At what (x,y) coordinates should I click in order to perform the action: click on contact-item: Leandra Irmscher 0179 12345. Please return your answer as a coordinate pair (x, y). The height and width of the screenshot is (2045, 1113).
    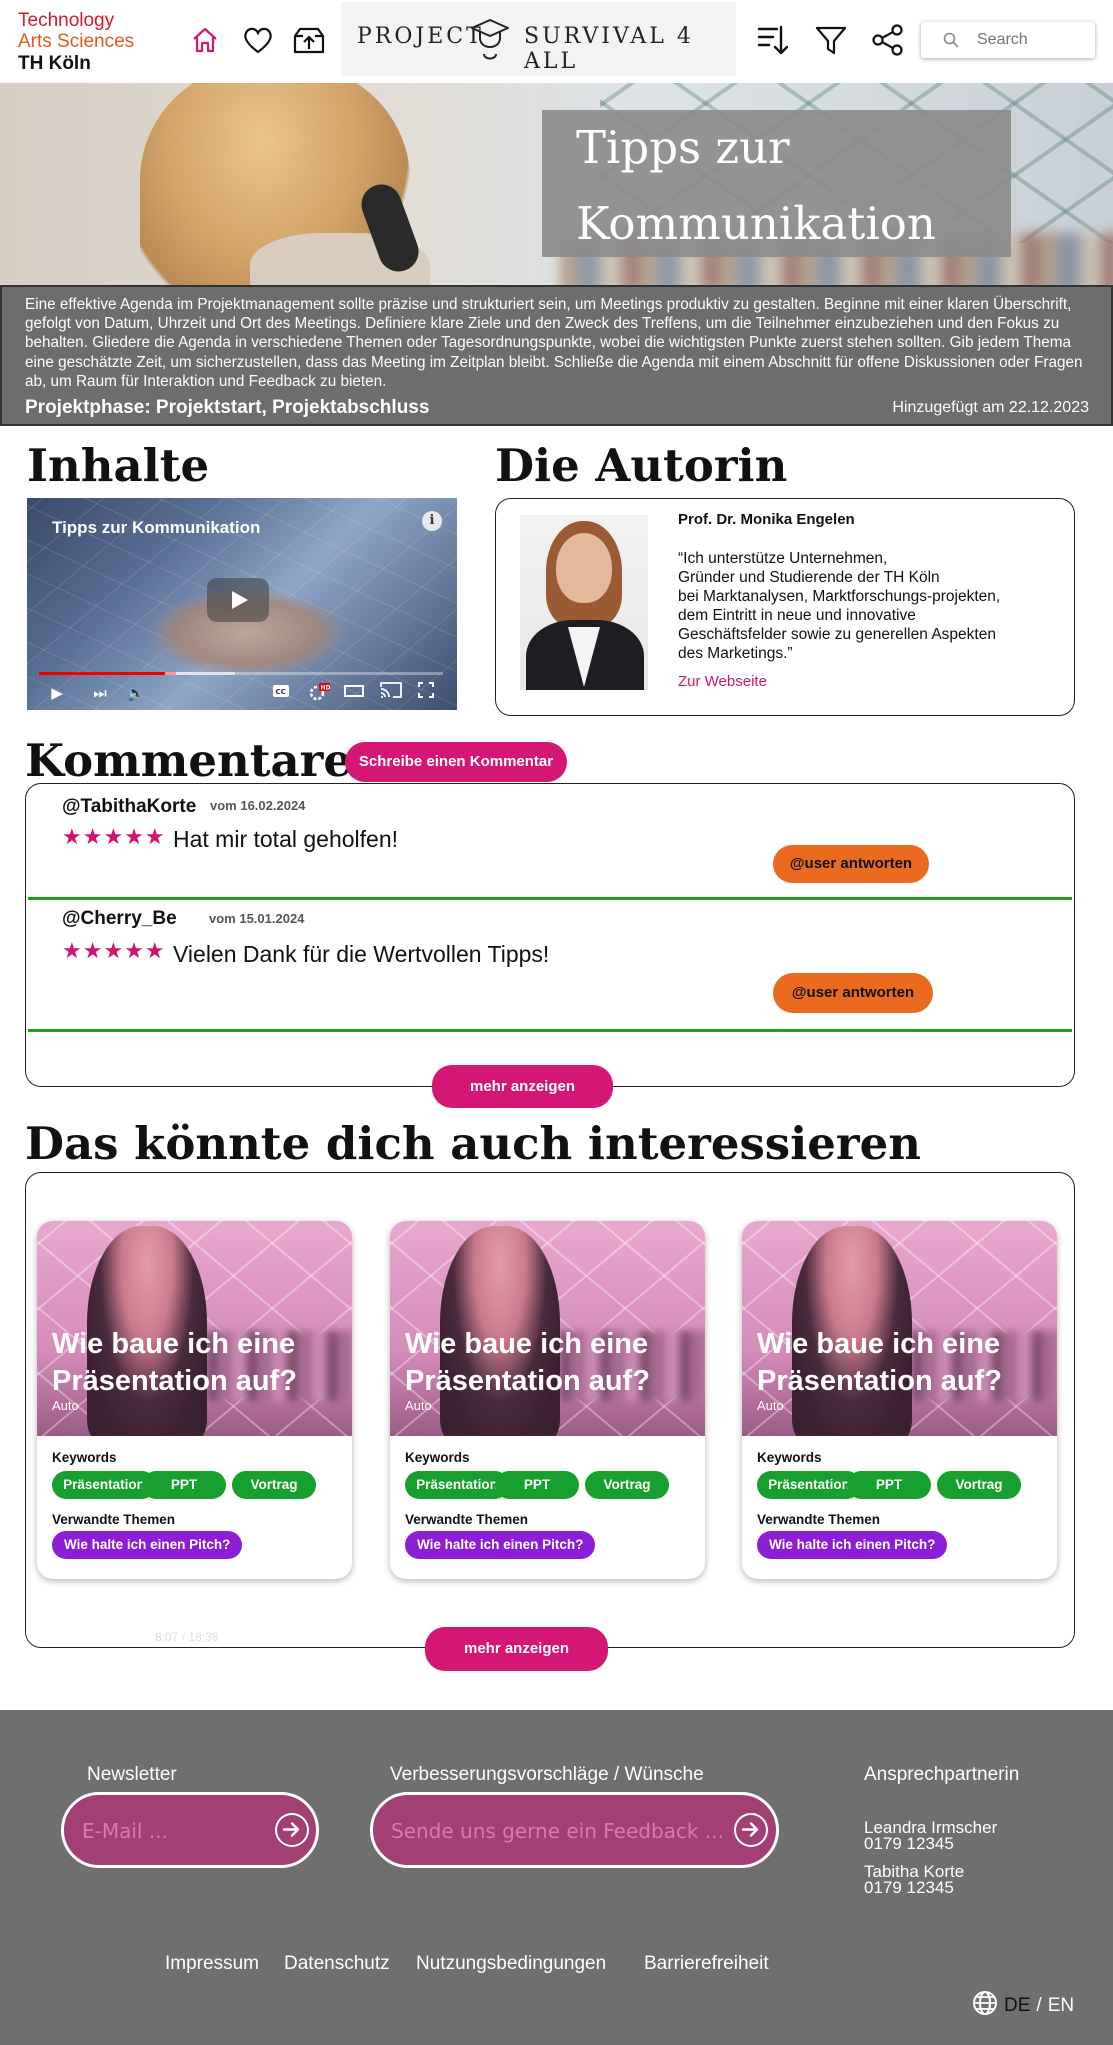
    Looking at the image, I should click on (930, 1836).